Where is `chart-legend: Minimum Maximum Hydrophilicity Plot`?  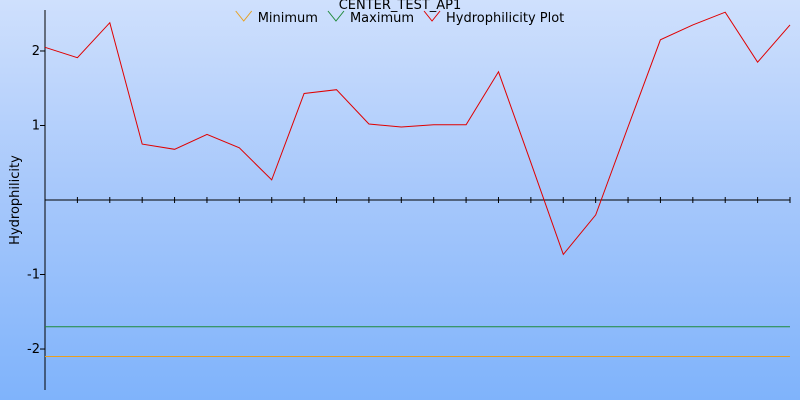
chart-legend: Minimum Maximum Hydrophilicity Plot is located at coordinates (399, 18).